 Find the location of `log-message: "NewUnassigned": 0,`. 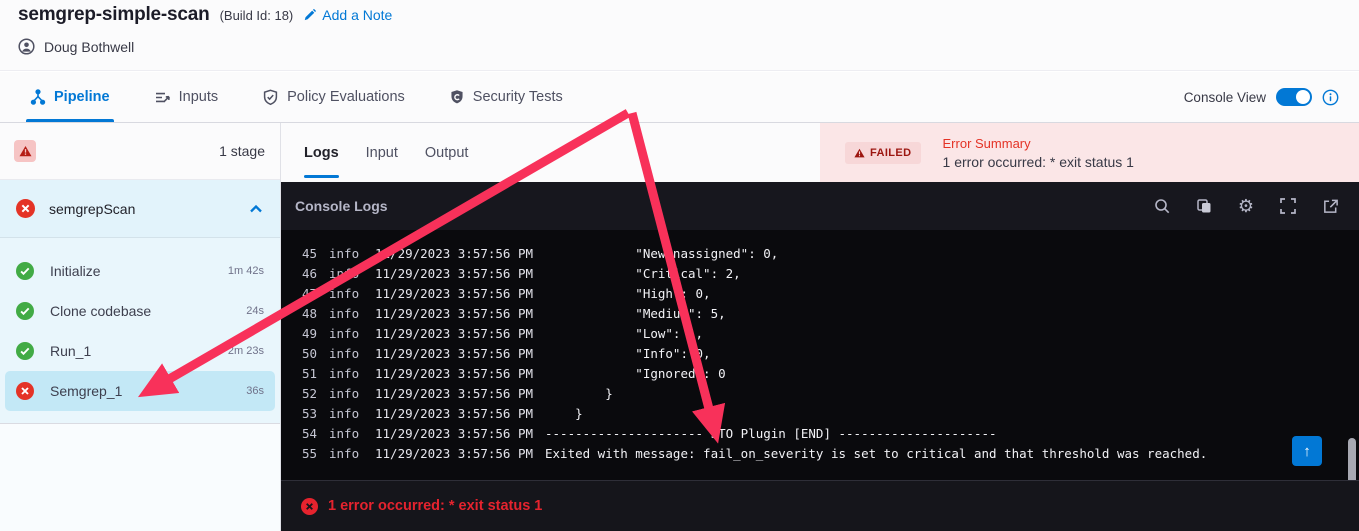

log-message: "NewUnassigned": 0, is located at coordinates (662, 253).